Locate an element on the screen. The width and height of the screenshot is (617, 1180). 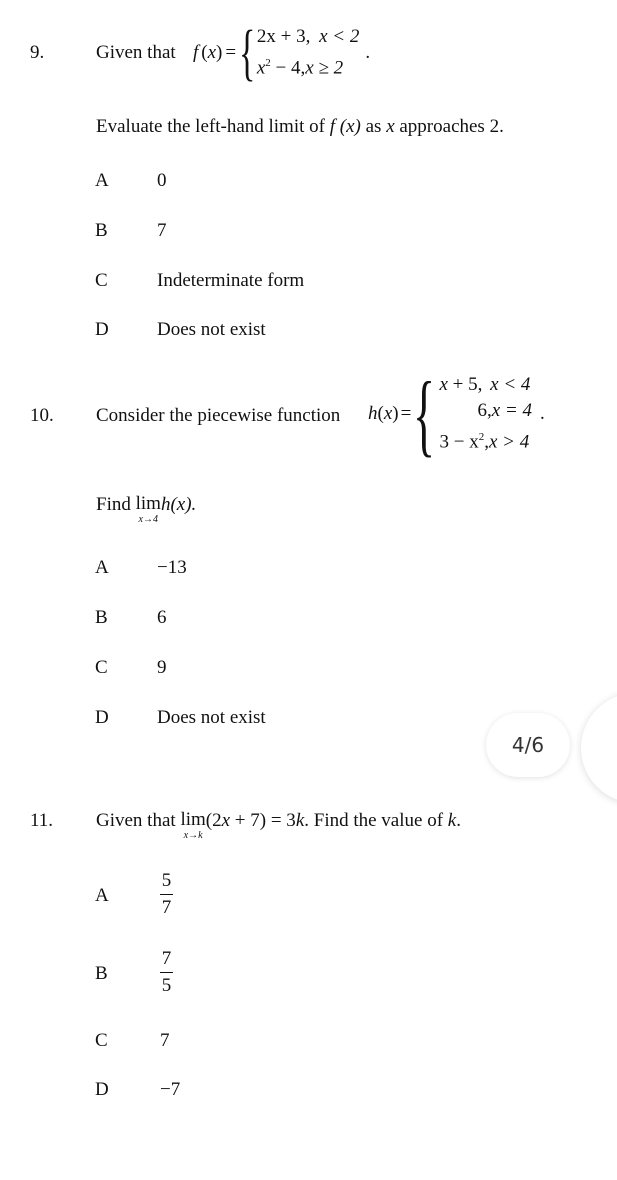
question-number: 10. is located at coordinates (42, 415).